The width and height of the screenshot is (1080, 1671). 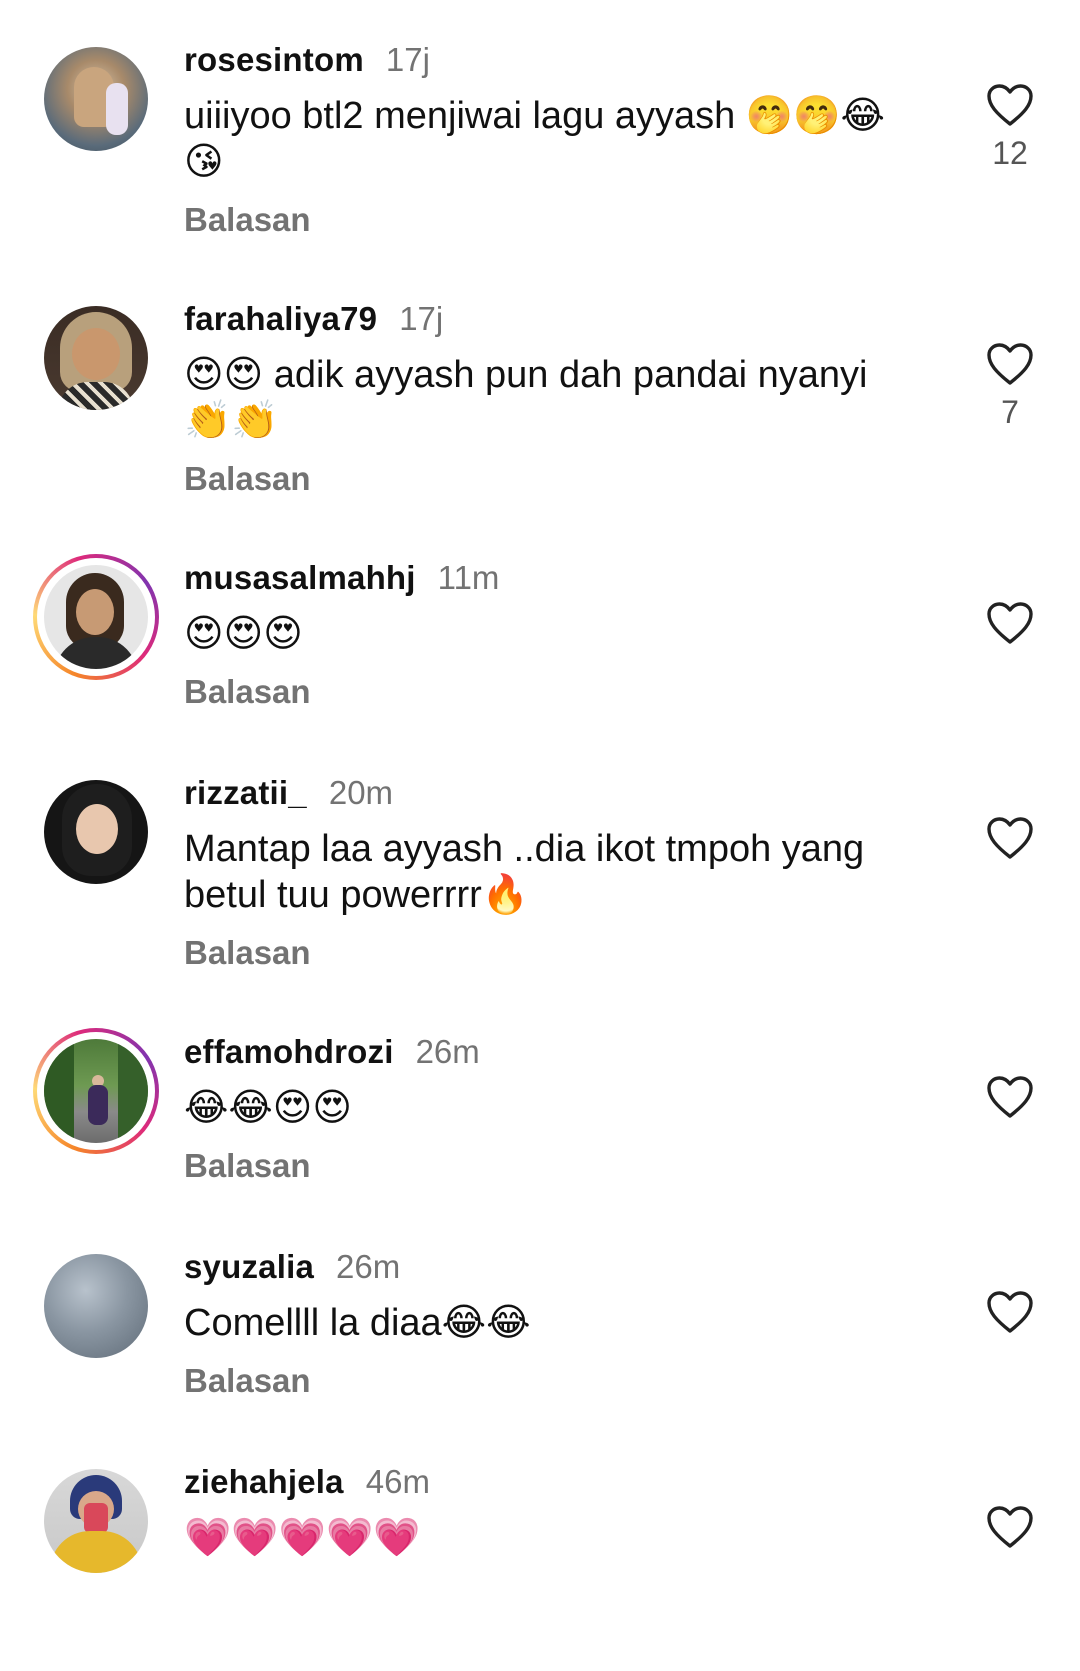 What do you see at coordinates (361, 792) in the screenshot?
I see `comment-time: 20m` at bounding box center [361, 792].